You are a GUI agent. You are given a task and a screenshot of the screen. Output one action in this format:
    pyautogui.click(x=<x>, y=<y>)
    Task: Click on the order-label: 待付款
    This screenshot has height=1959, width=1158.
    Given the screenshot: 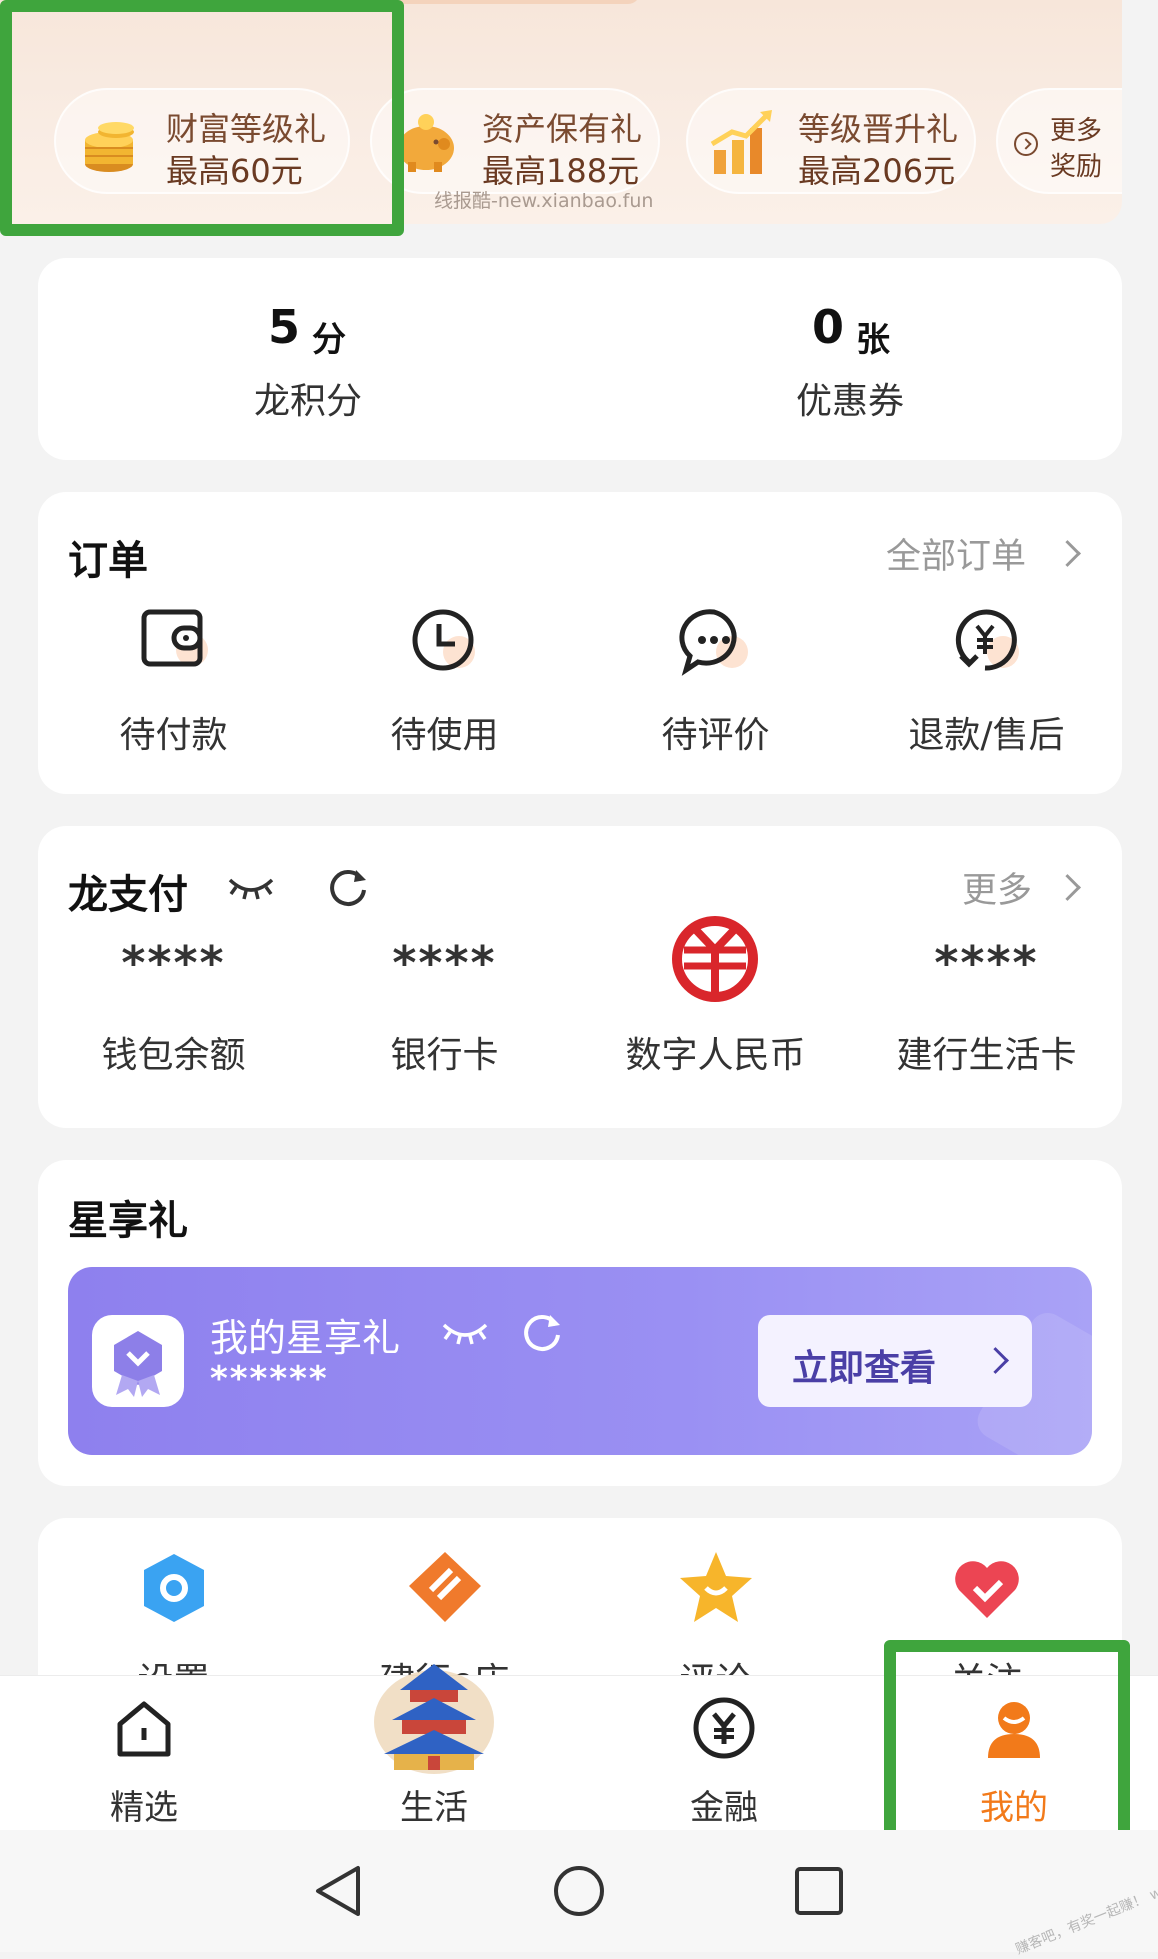 What is the action you would take?
    pyautogui.click(x=173, y=735)
    